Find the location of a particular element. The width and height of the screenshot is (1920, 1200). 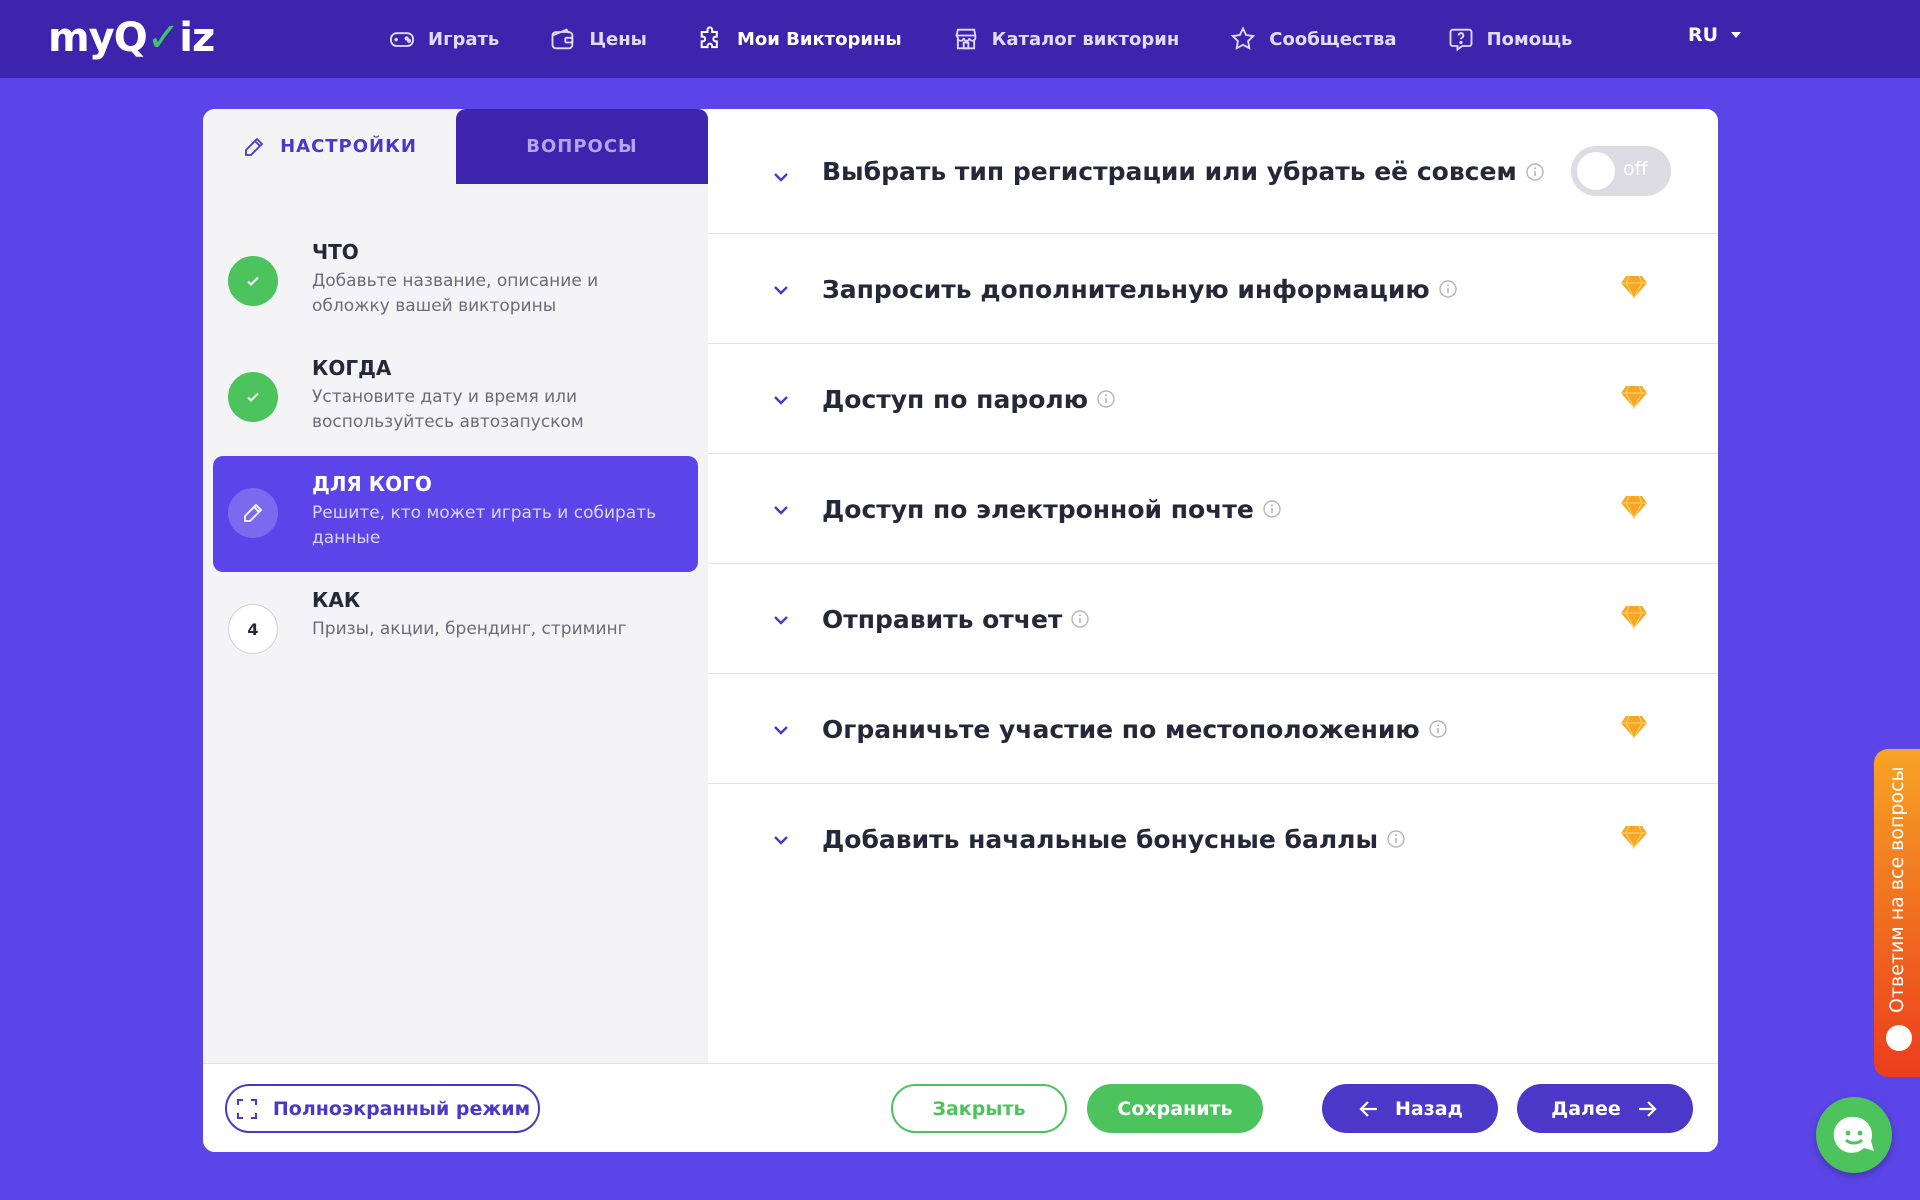

step-title: КОГДА is located at coordinates (352, 368).